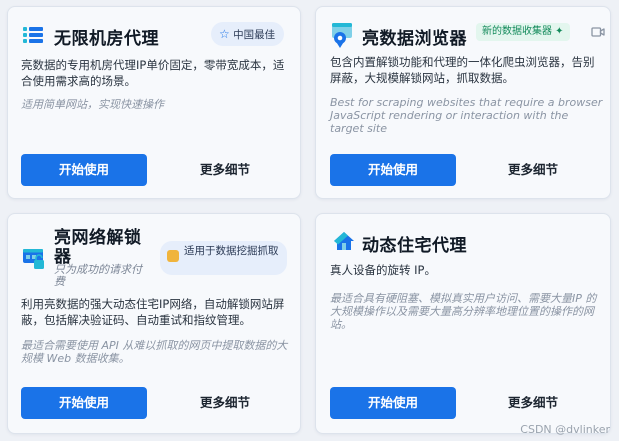 This screenshot has width=619, height=441. What do you see at coordinates (523, 32) in the screenshot?
I see `new-data-collector-badge: 新的数据收集器 ✦` at bounding box center [523, 32].